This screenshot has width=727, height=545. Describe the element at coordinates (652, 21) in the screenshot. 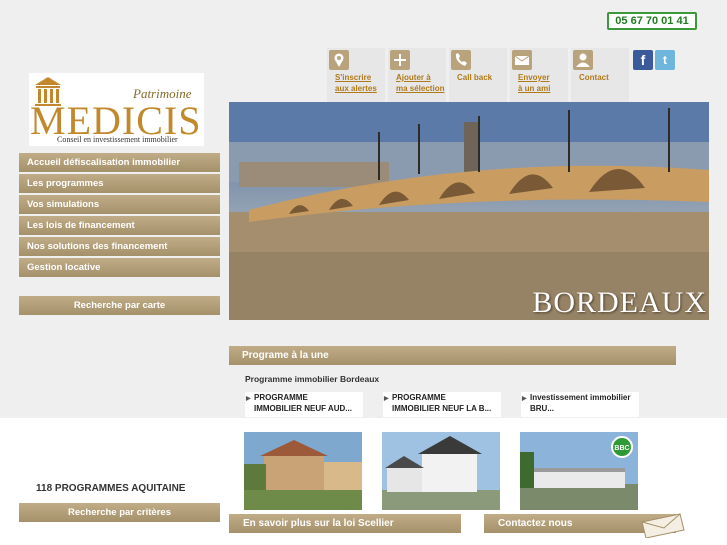

I see `phone-number: 05 67 70 01 41` at that location.